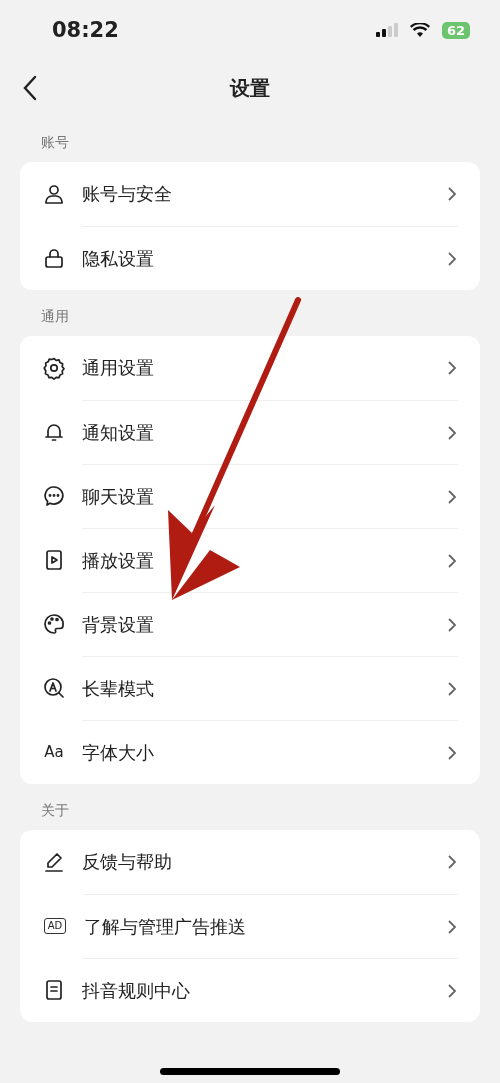  I want to click on pen-icon, so click(54, 862).